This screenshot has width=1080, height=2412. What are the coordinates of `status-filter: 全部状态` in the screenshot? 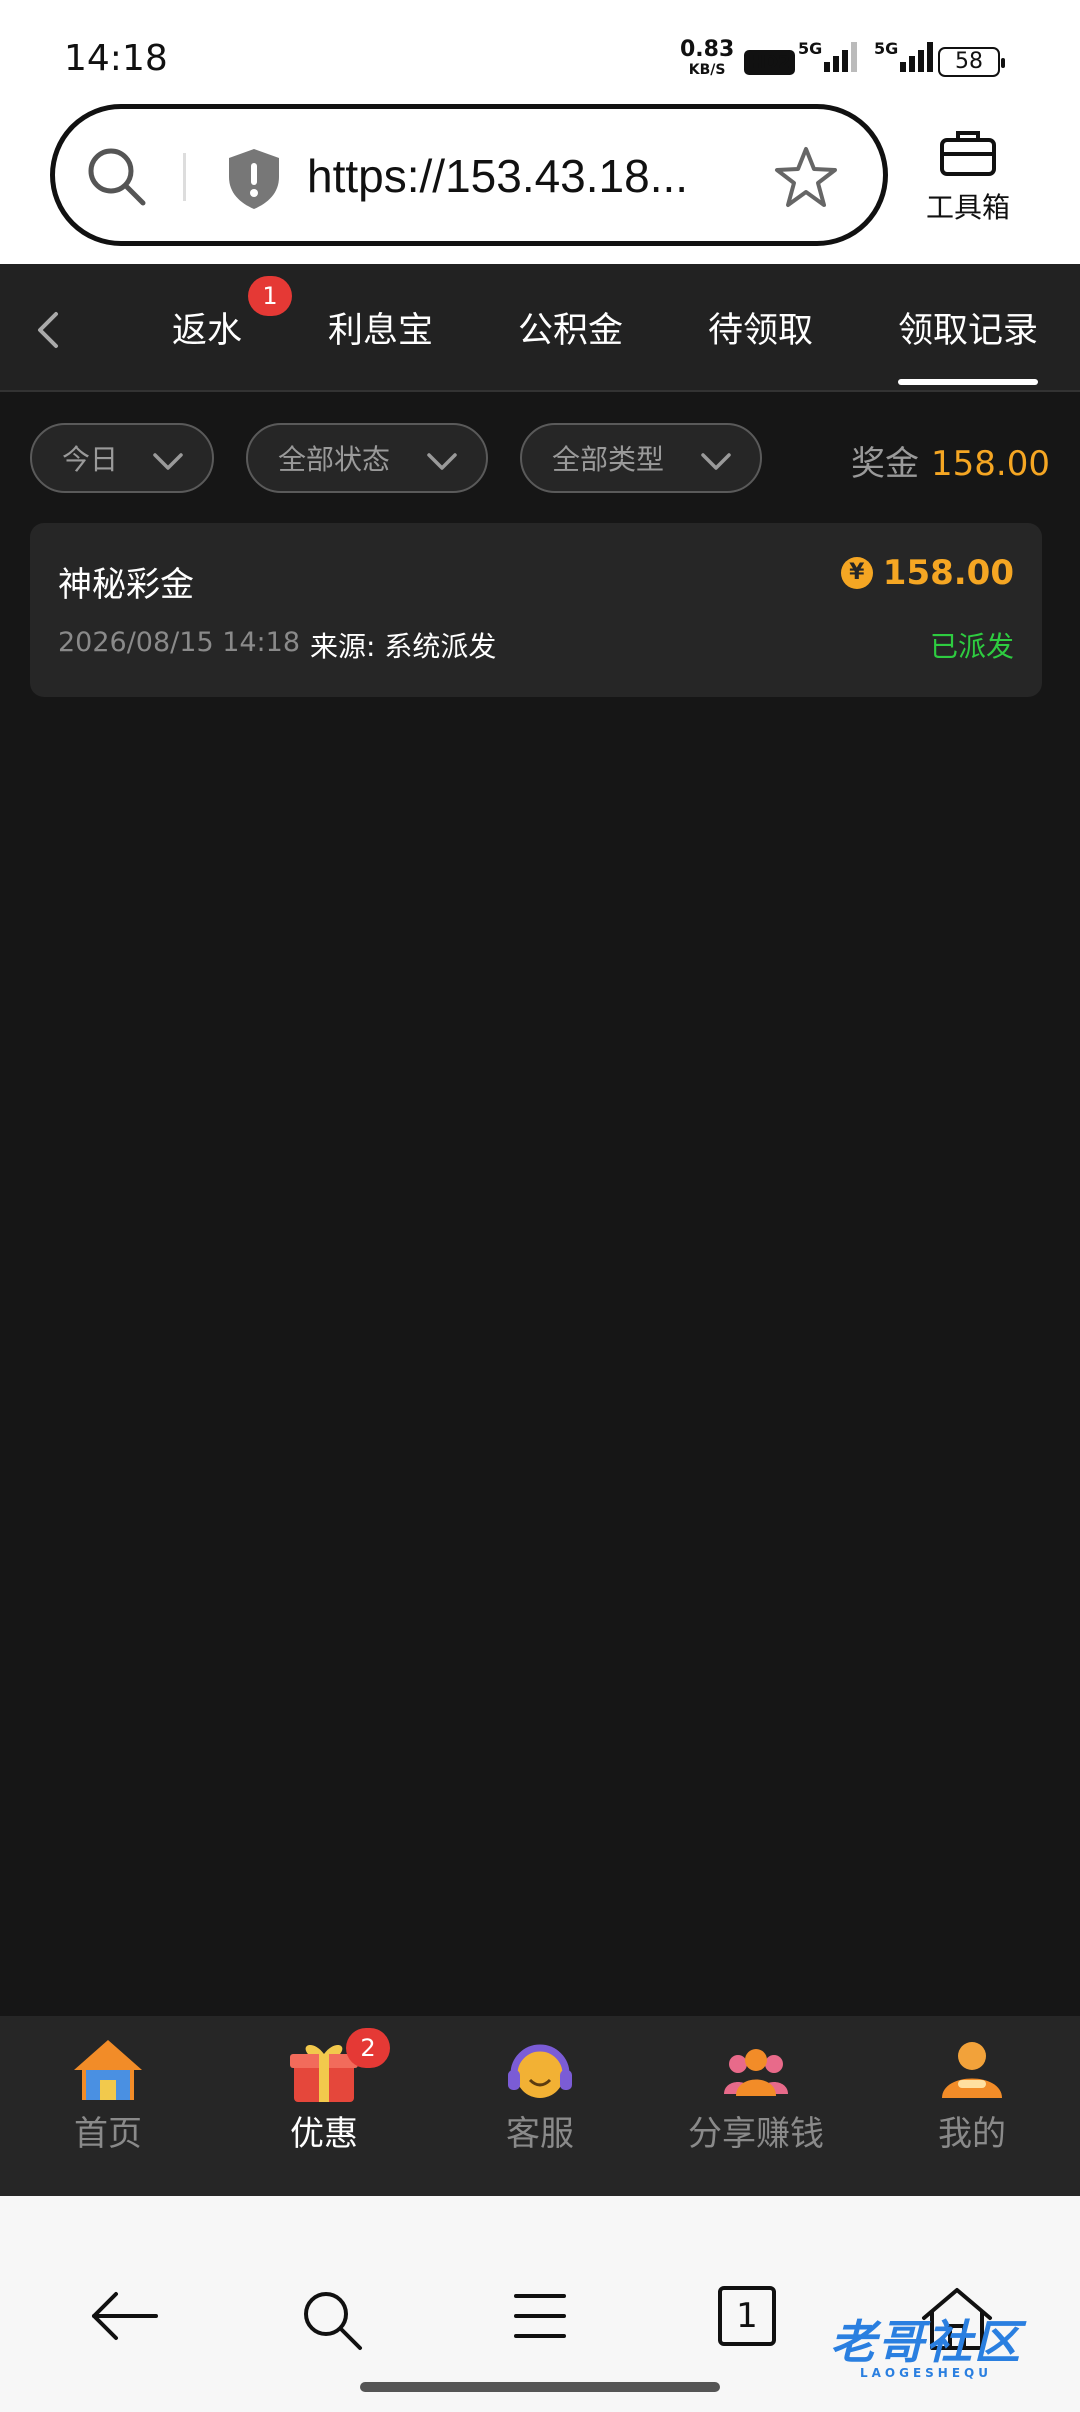 It's located at (367, 458).